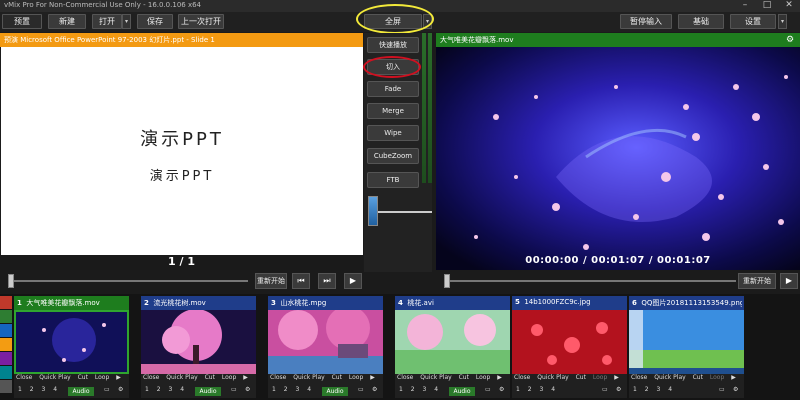  I want to click on close-window-button: ✕, so click(789, 5).